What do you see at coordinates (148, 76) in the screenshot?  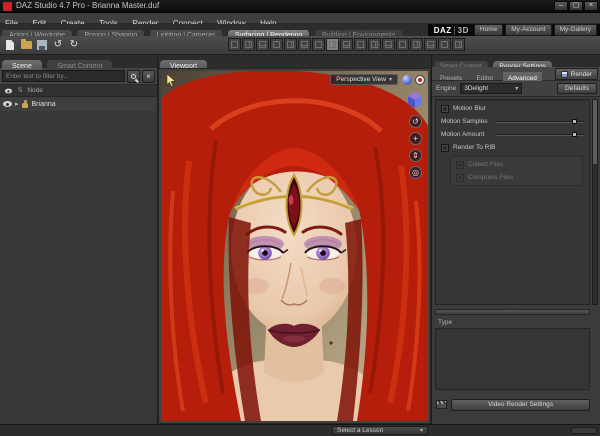 I see `clear-filter-button: ×` at bounding box center [148, 76].